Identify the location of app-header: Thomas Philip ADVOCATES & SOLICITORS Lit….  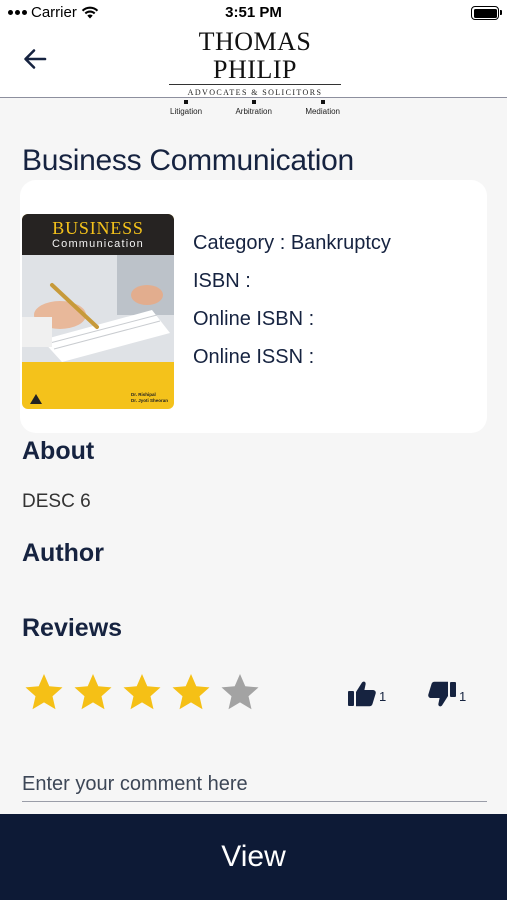
(253, 71).